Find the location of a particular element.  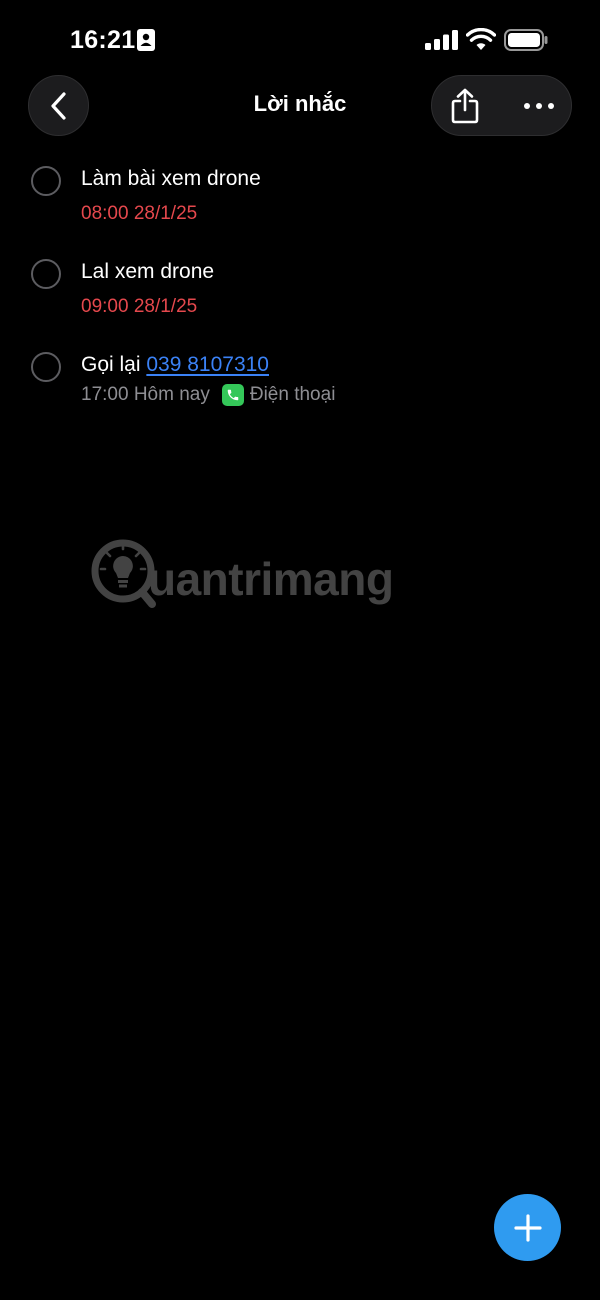

phone-icon is located at coordinates (233, 395).